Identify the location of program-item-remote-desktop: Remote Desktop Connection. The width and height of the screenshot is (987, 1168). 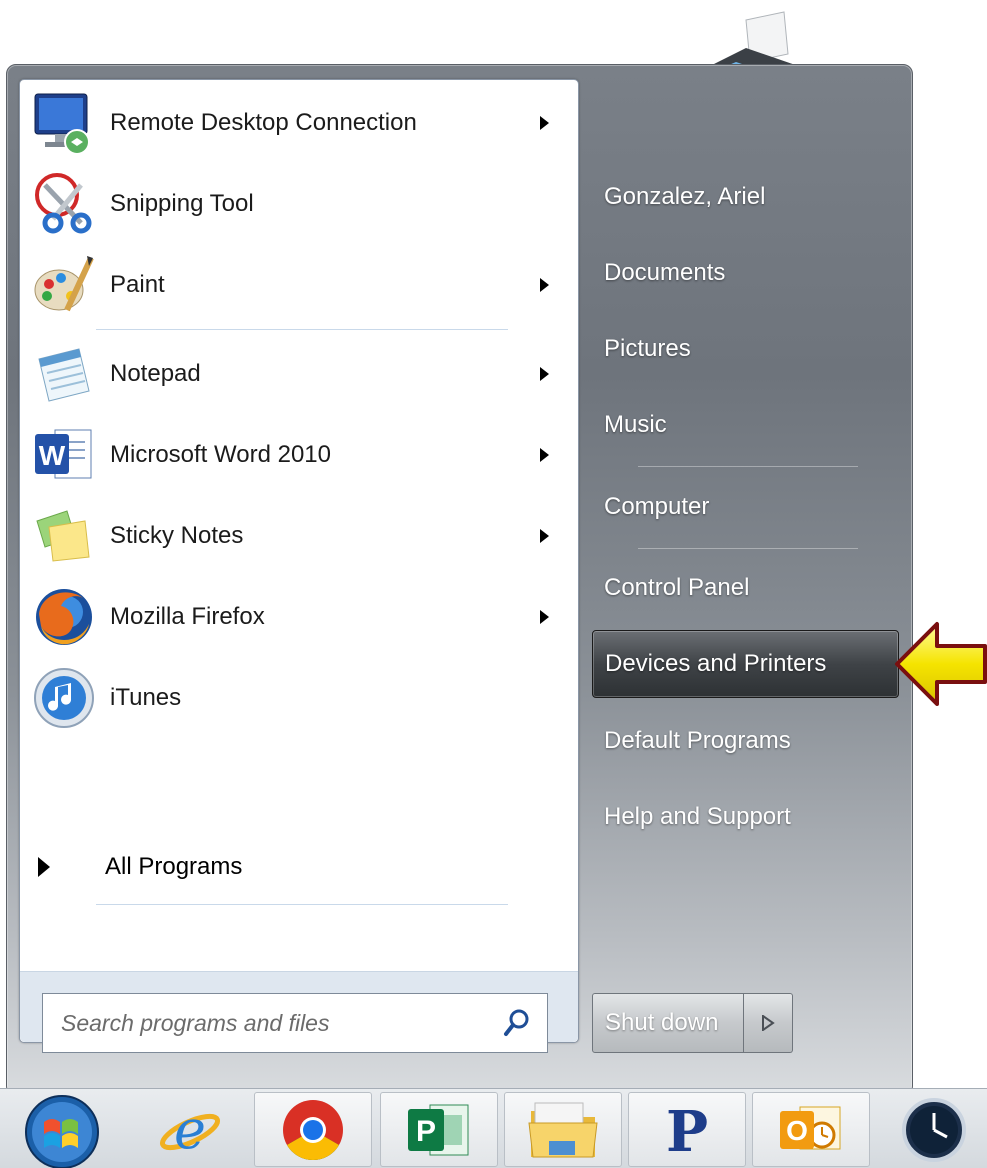
(299, 123).